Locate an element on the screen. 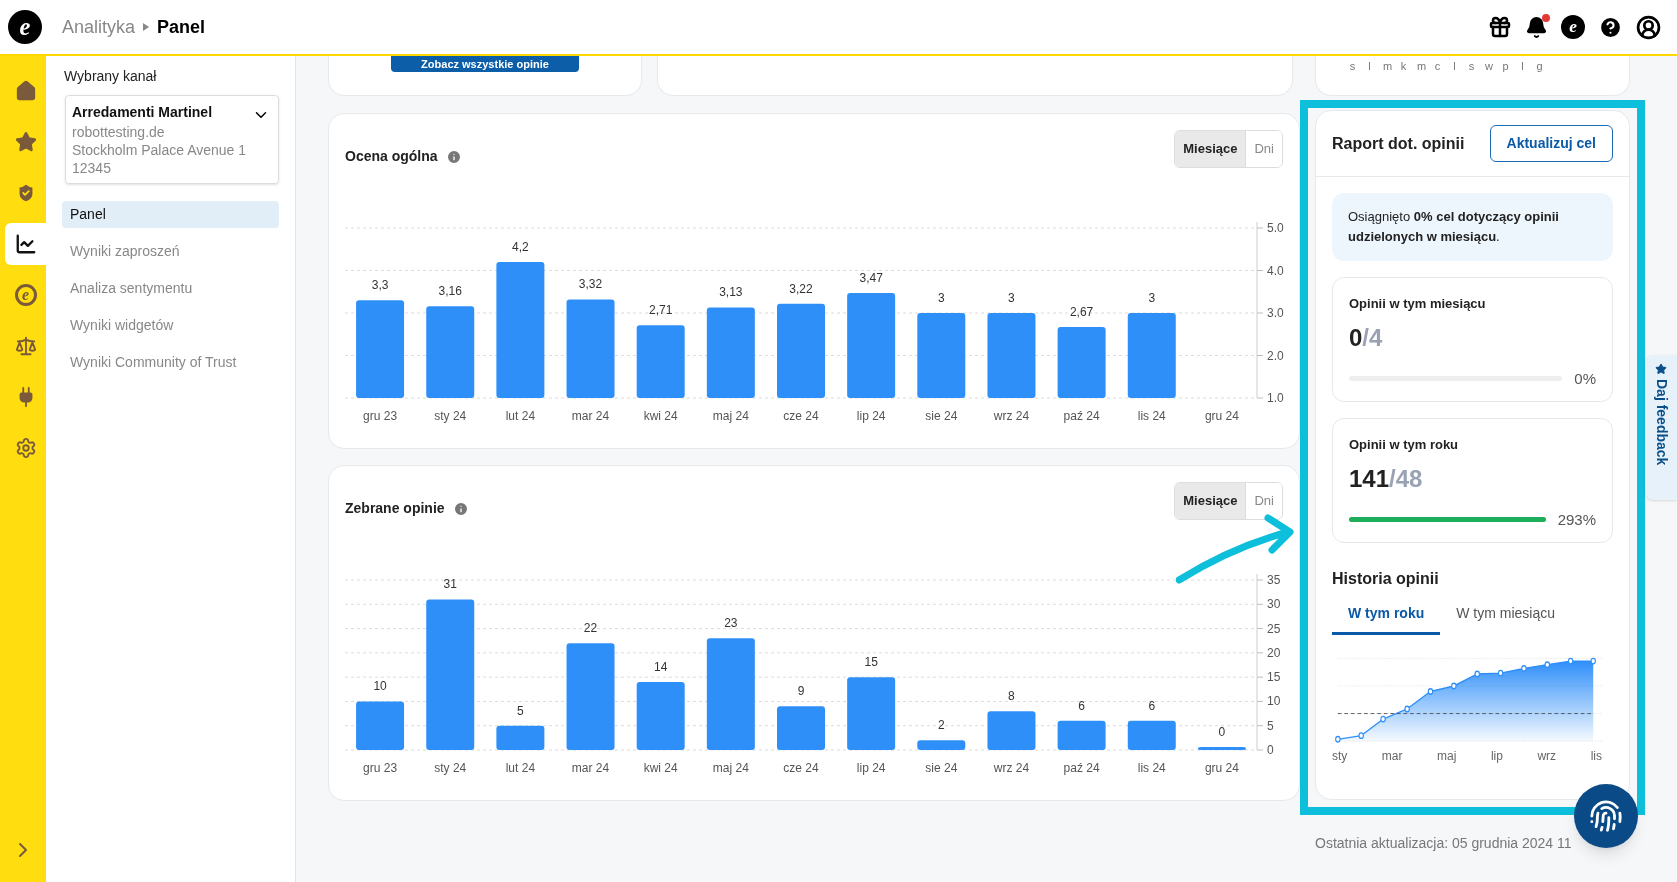 The height and width of the screenshot is (882, 1677). last-update-text: Ostatnia aktualizacja: 05 grudnia 2024 11 is located at coordinates (1444, 843).